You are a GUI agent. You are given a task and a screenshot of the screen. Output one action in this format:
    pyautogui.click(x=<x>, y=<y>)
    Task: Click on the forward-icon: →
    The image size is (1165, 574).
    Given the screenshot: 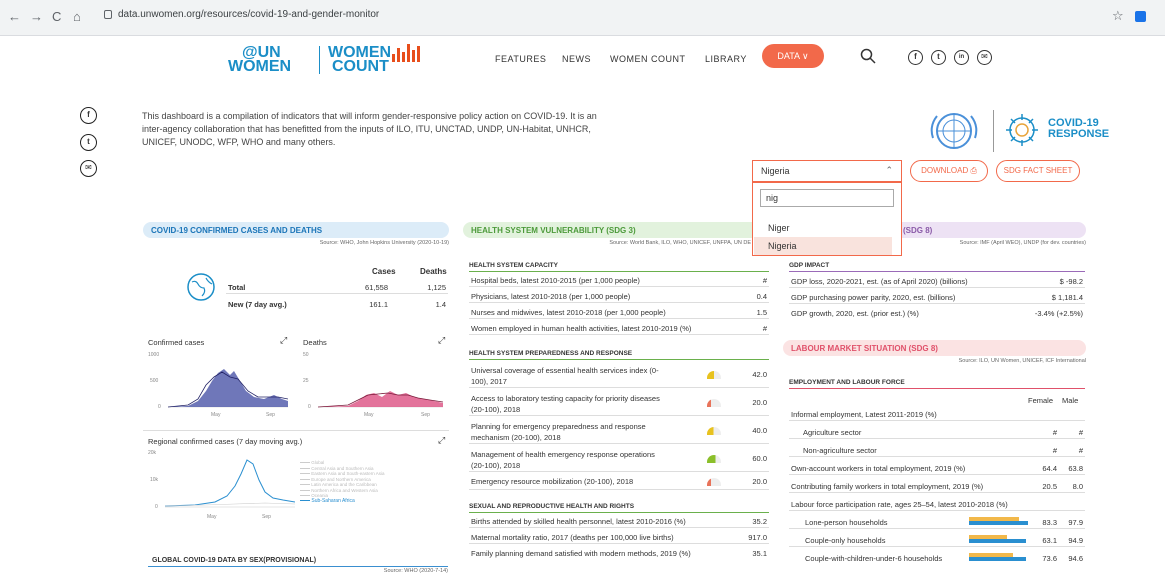 What is the action you would take?
    pyautogui.click(x=36, y=16)
    